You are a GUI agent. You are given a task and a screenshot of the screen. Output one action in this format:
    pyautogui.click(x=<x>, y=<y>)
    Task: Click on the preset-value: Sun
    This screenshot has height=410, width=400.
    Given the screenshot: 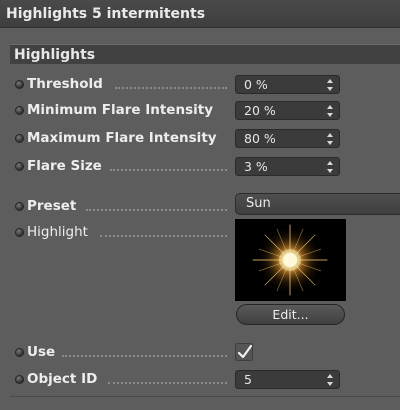 What is the action you would take?
    pyautogui.click(x=258, y=203)
    